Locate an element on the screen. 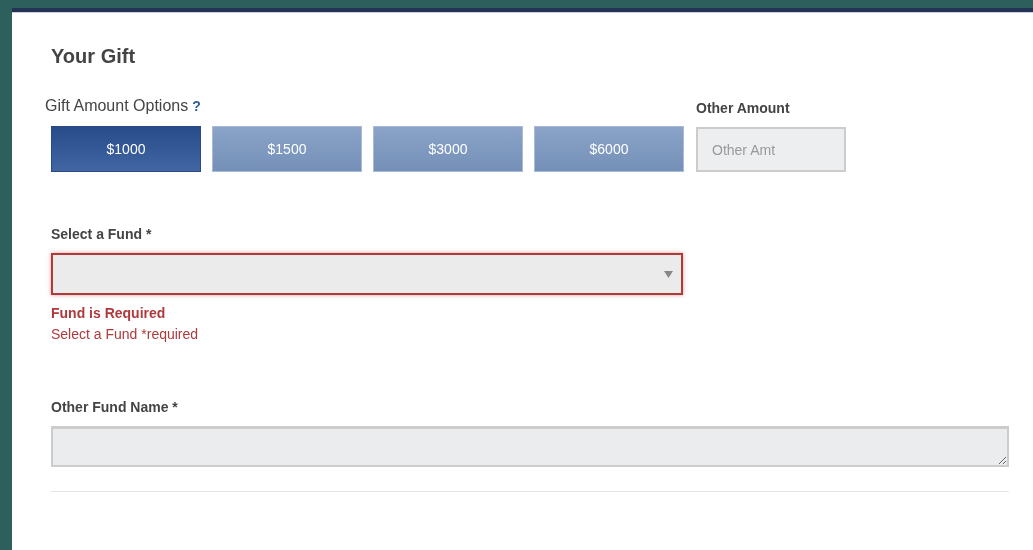 The width and height of the screenshot is (1033, 550). error-message: Select a Fund *required is located at coordinates (125, 334).